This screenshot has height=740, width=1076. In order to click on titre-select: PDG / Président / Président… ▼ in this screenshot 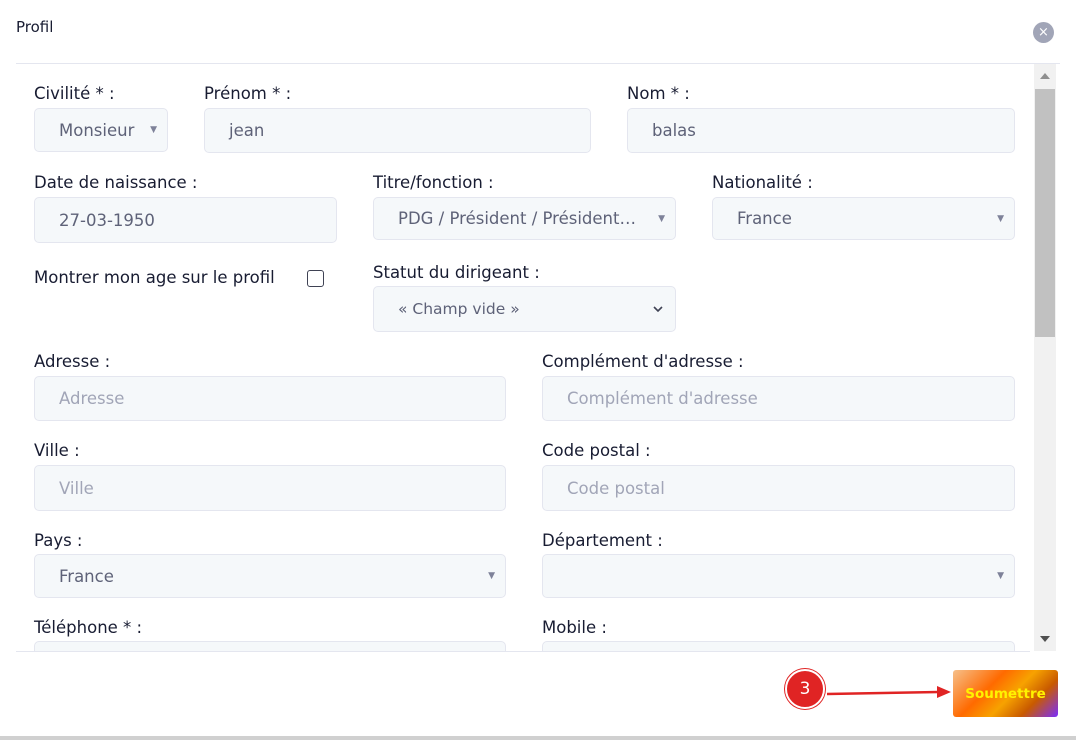, I will do `click(524, 218)`.